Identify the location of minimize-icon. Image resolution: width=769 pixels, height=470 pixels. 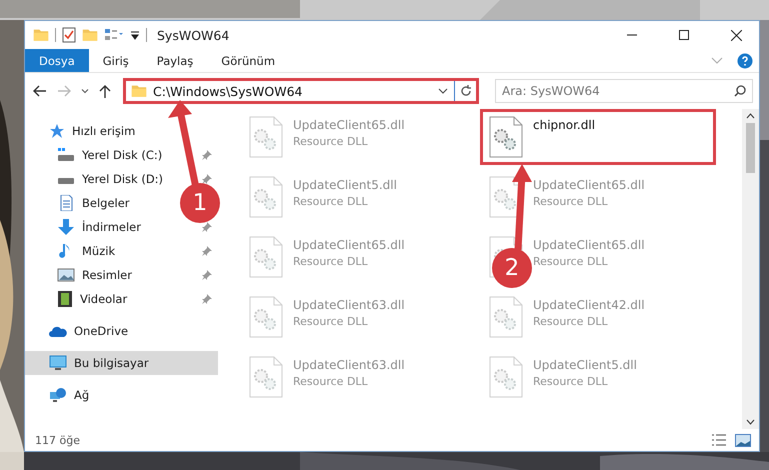
(632, 35).